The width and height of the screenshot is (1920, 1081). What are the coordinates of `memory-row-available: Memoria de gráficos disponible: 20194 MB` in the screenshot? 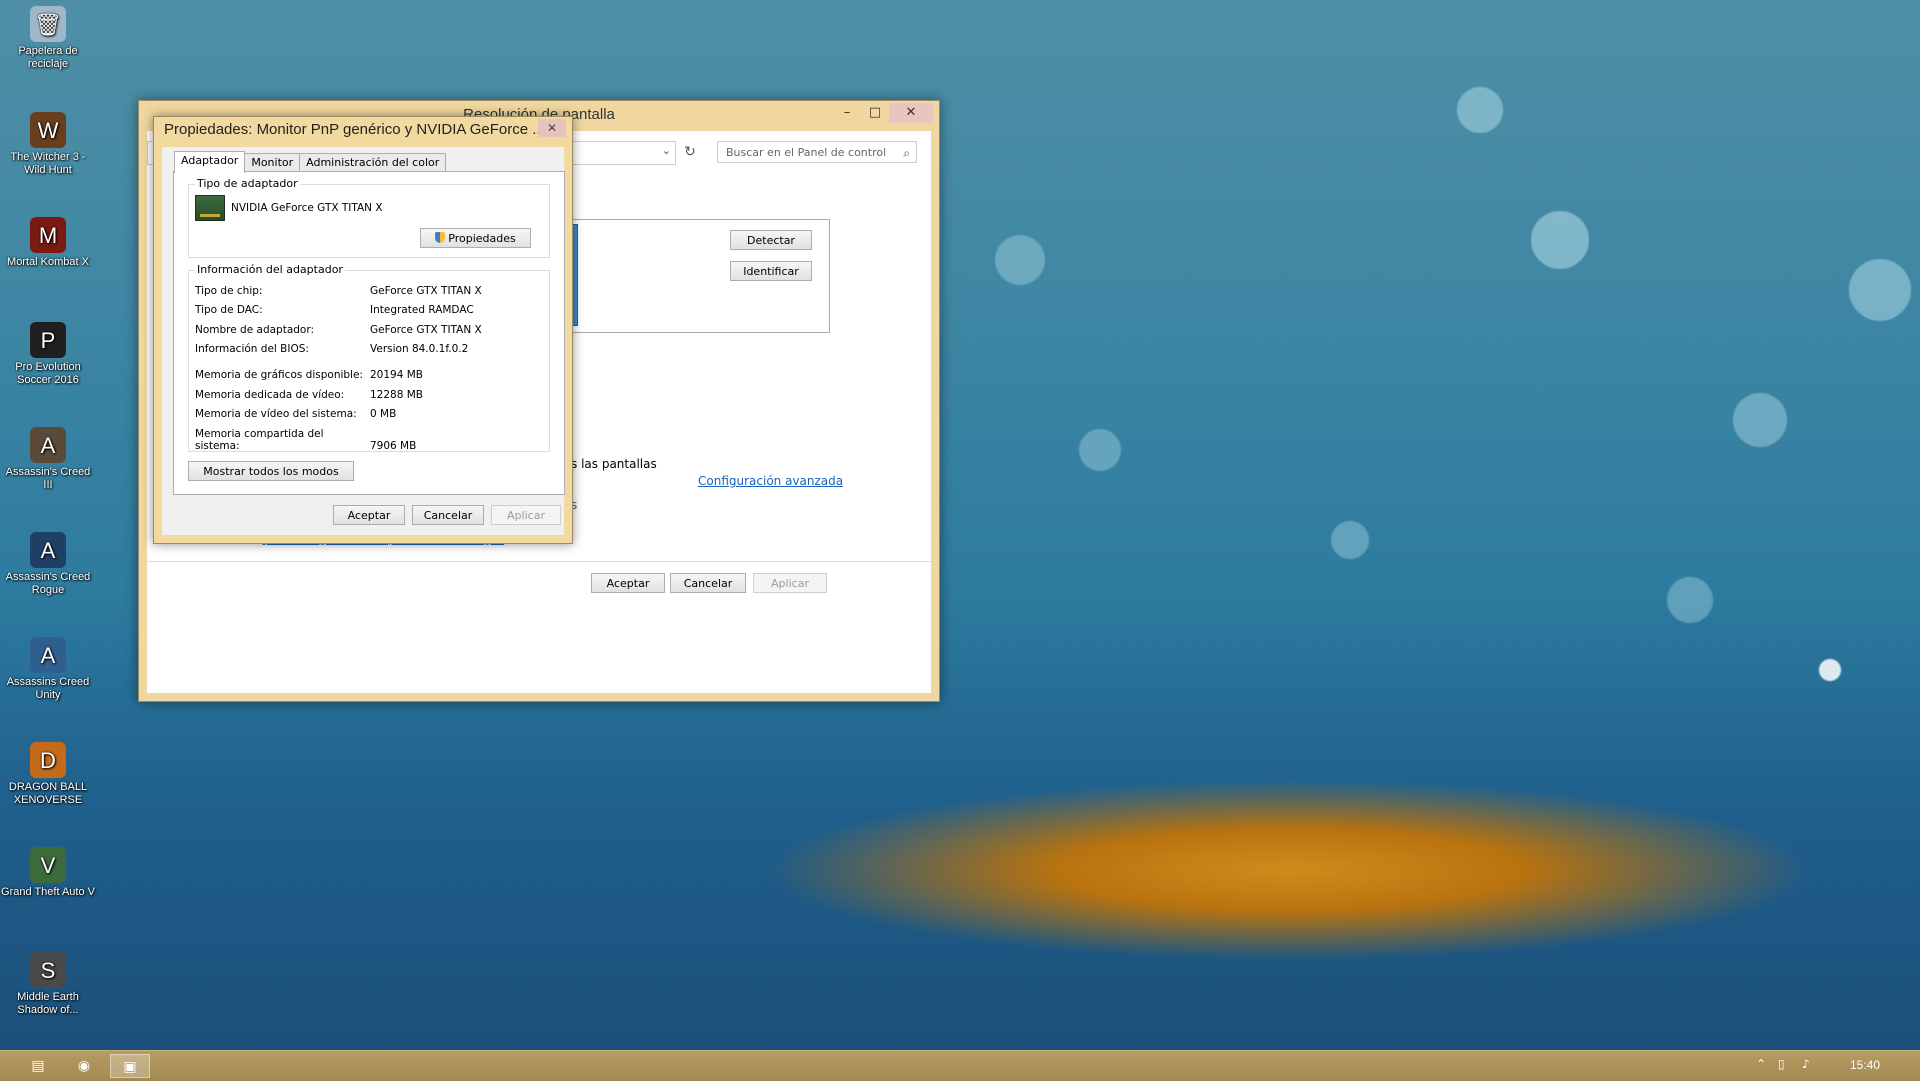 It's located at (309, 375).